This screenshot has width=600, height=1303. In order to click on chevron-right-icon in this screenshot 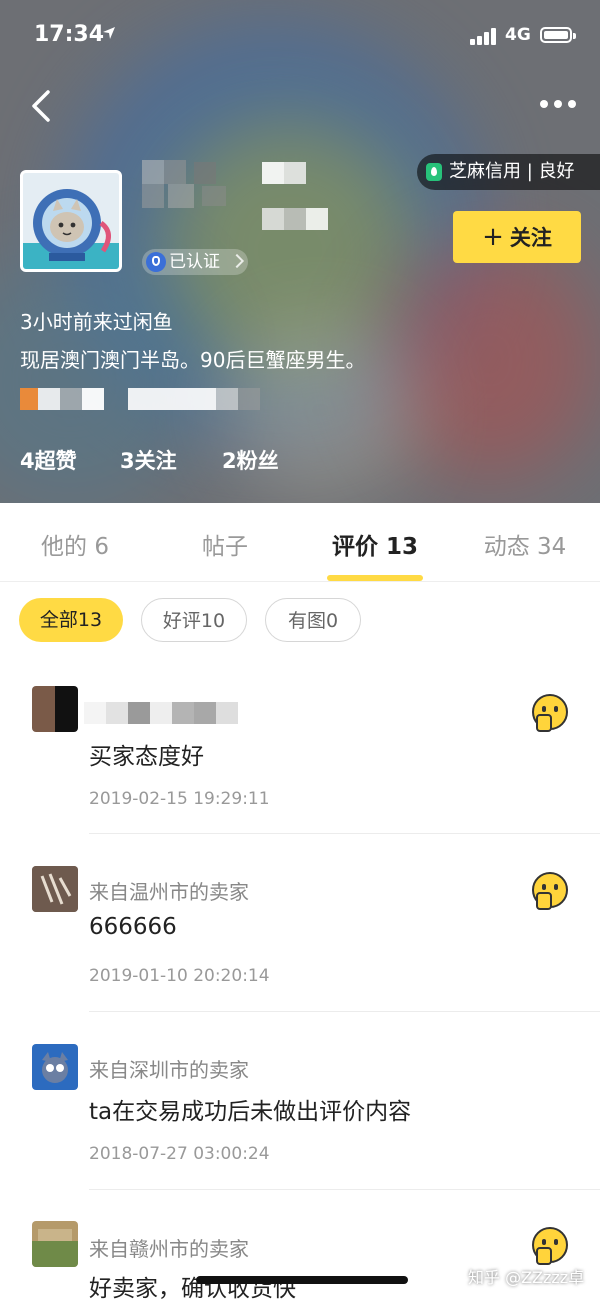, I will do `click(237, 261)`.